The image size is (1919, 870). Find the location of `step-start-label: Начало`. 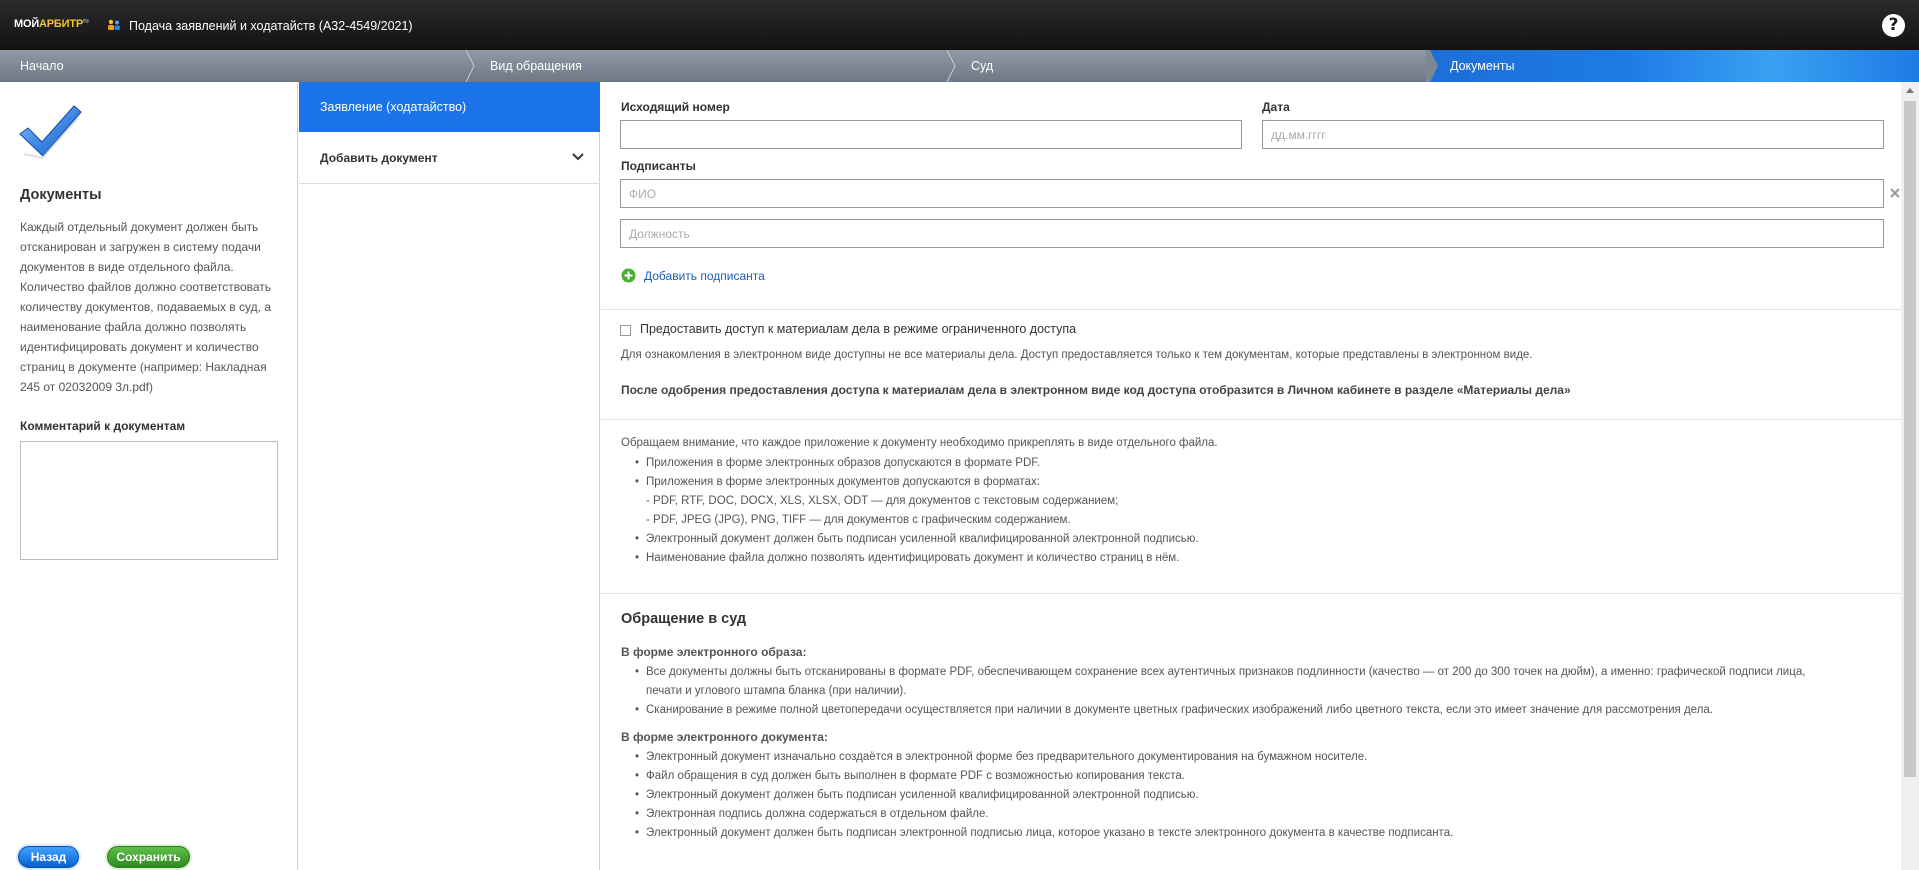

step-start-label: Начало is located at coordinates (42, 66).